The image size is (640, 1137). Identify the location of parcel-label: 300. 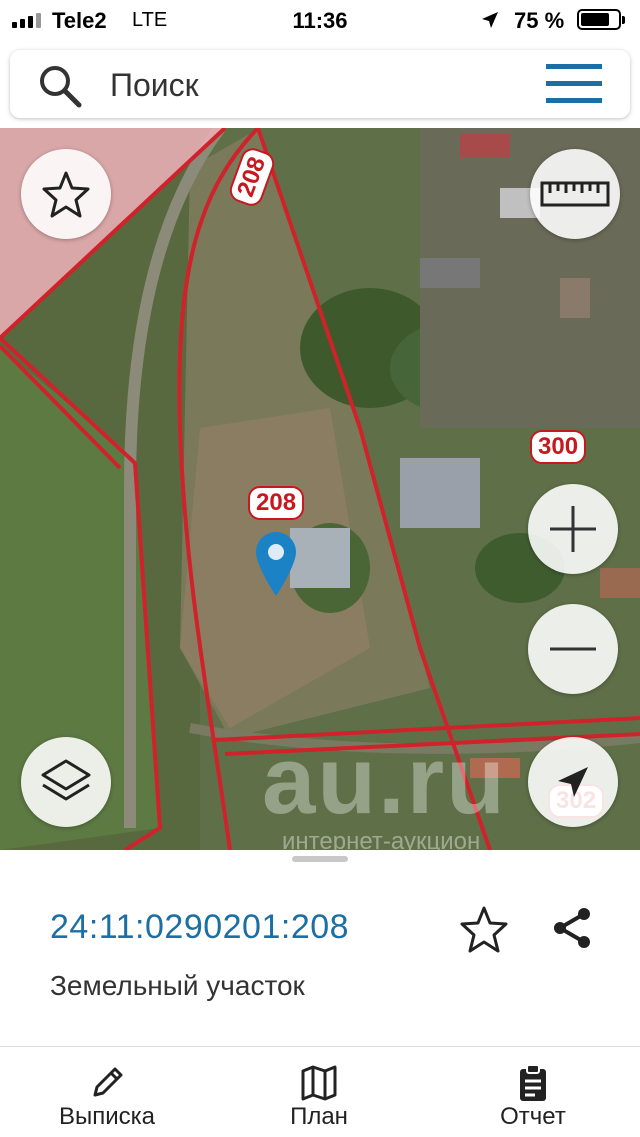
(558, 447).